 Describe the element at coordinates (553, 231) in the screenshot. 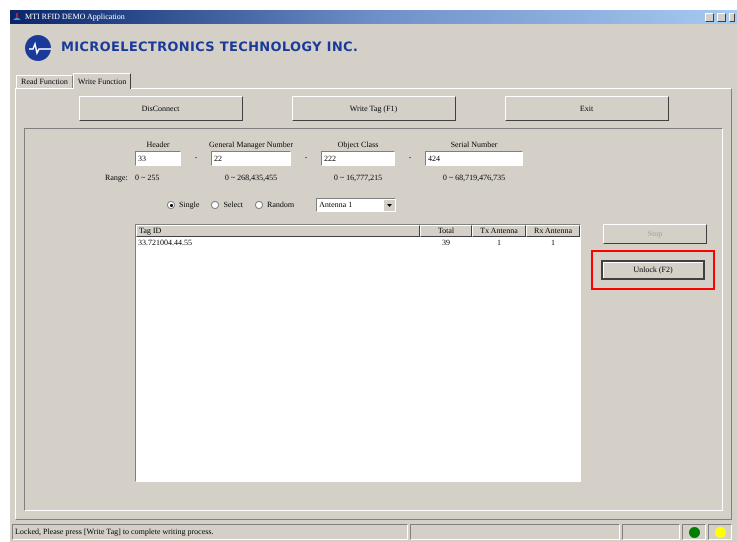

I see `column-header: Rx Antenna` at that location.